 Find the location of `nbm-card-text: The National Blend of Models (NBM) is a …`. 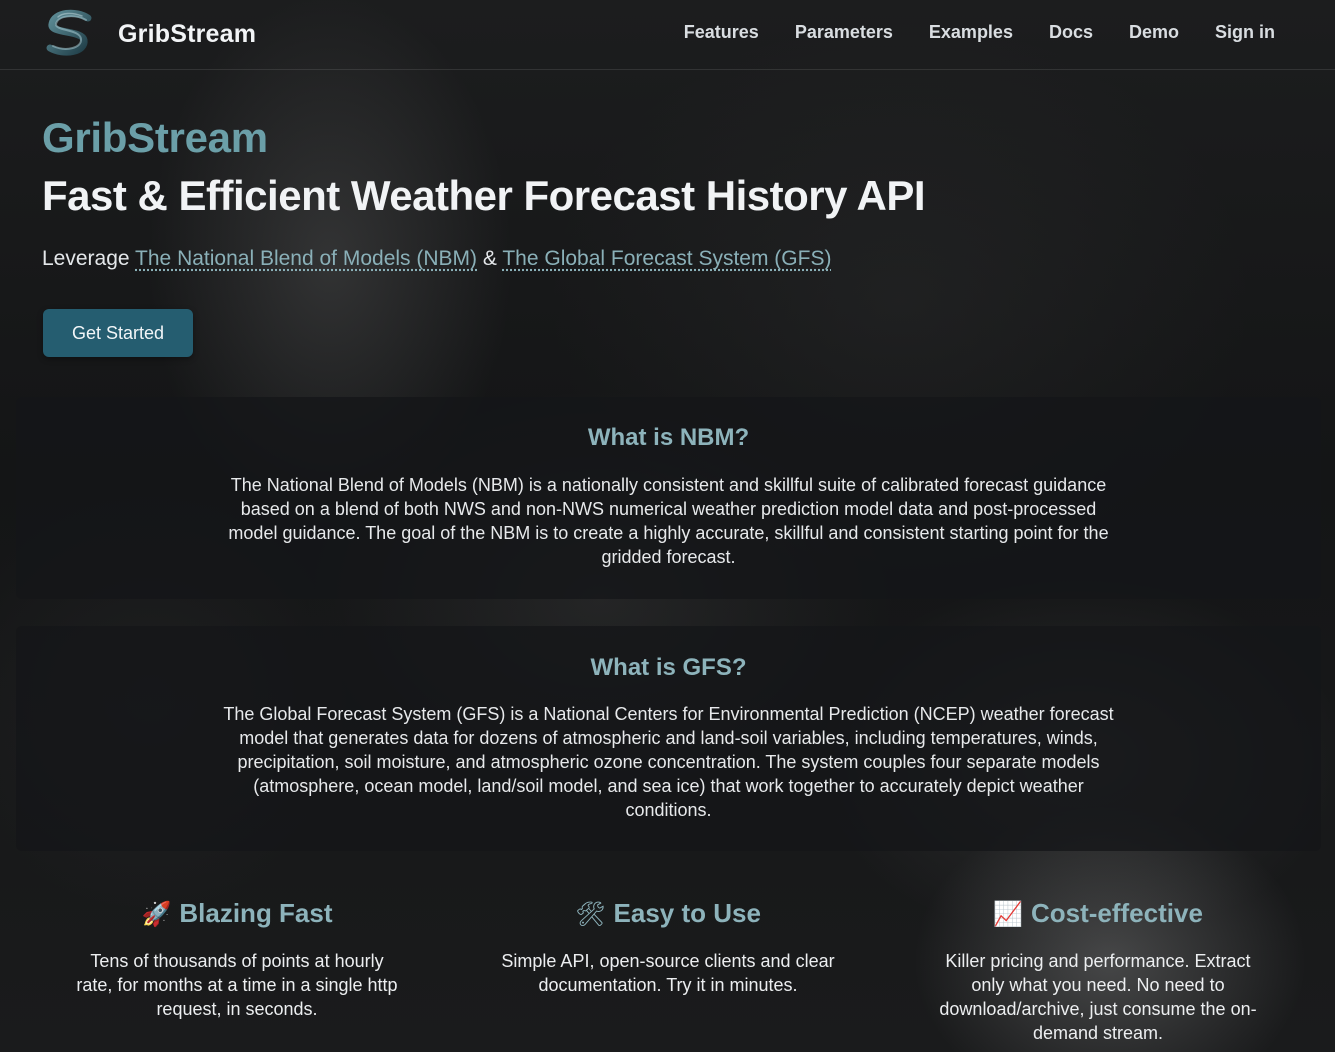

nbm-card-text: The National Blend of Models (NBM) is a … is located at coordinates (668, 521).